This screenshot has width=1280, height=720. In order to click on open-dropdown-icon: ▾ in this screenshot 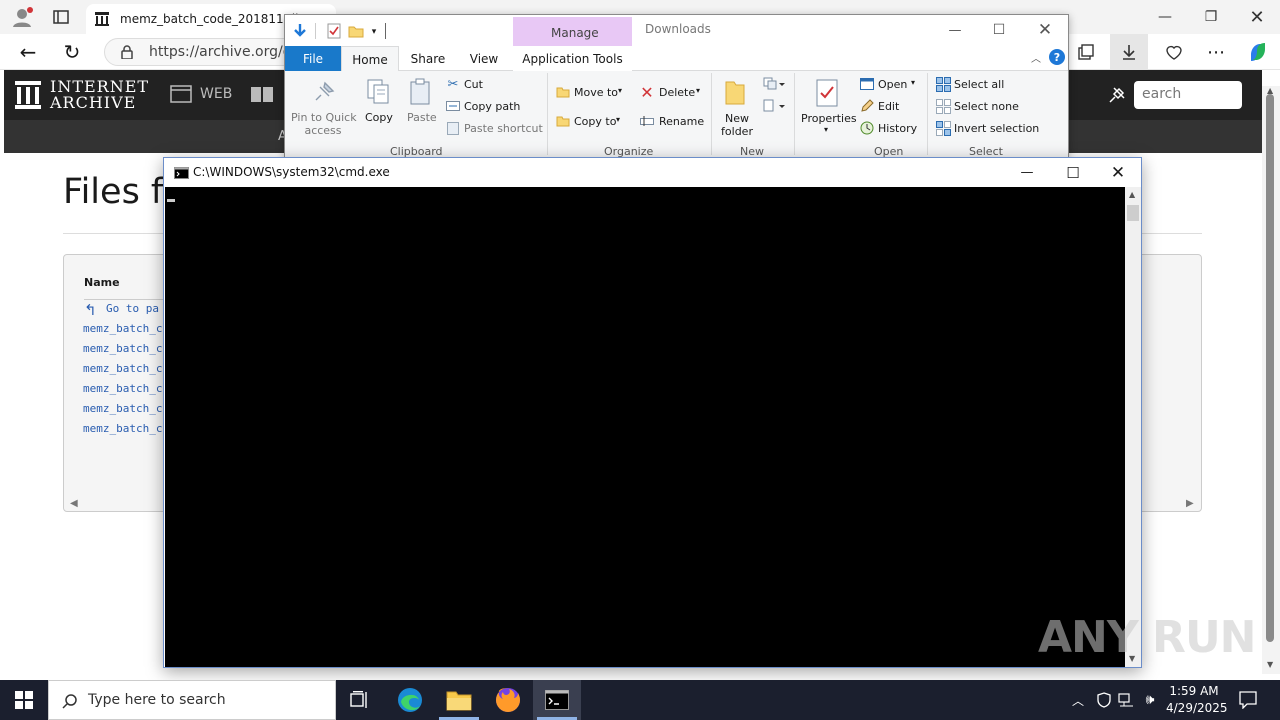, I will do `click(913, 82)`.